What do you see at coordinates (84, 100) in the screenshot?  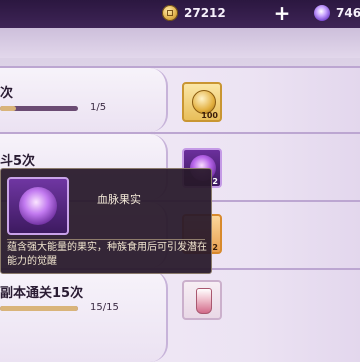 I see `task-panel` at bounding box center [84, 100].